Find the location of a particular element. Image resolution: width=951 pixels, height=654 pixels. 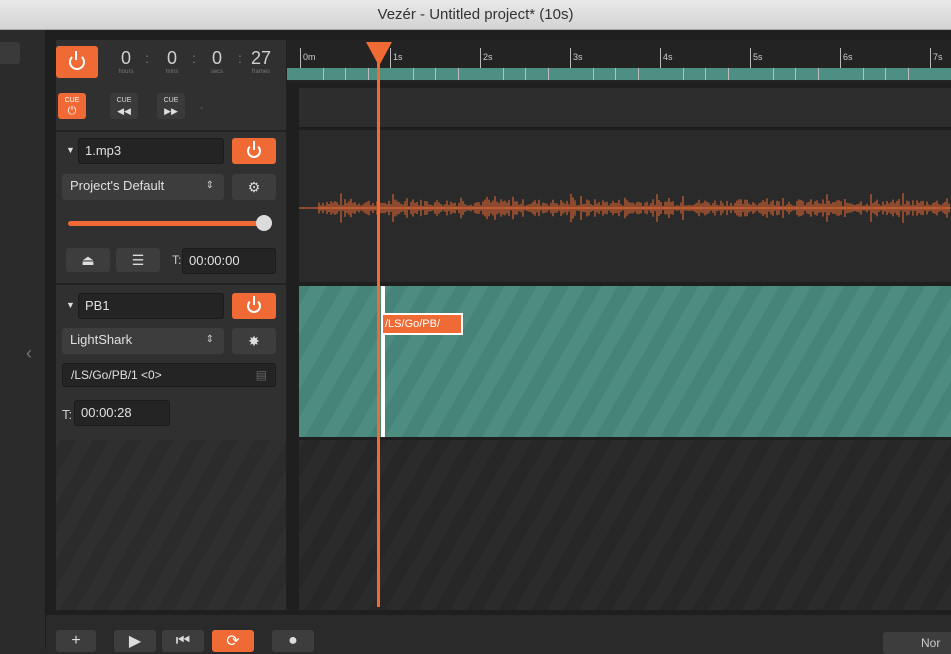

left-collapsed-panel is located at coordinates (23, 339).